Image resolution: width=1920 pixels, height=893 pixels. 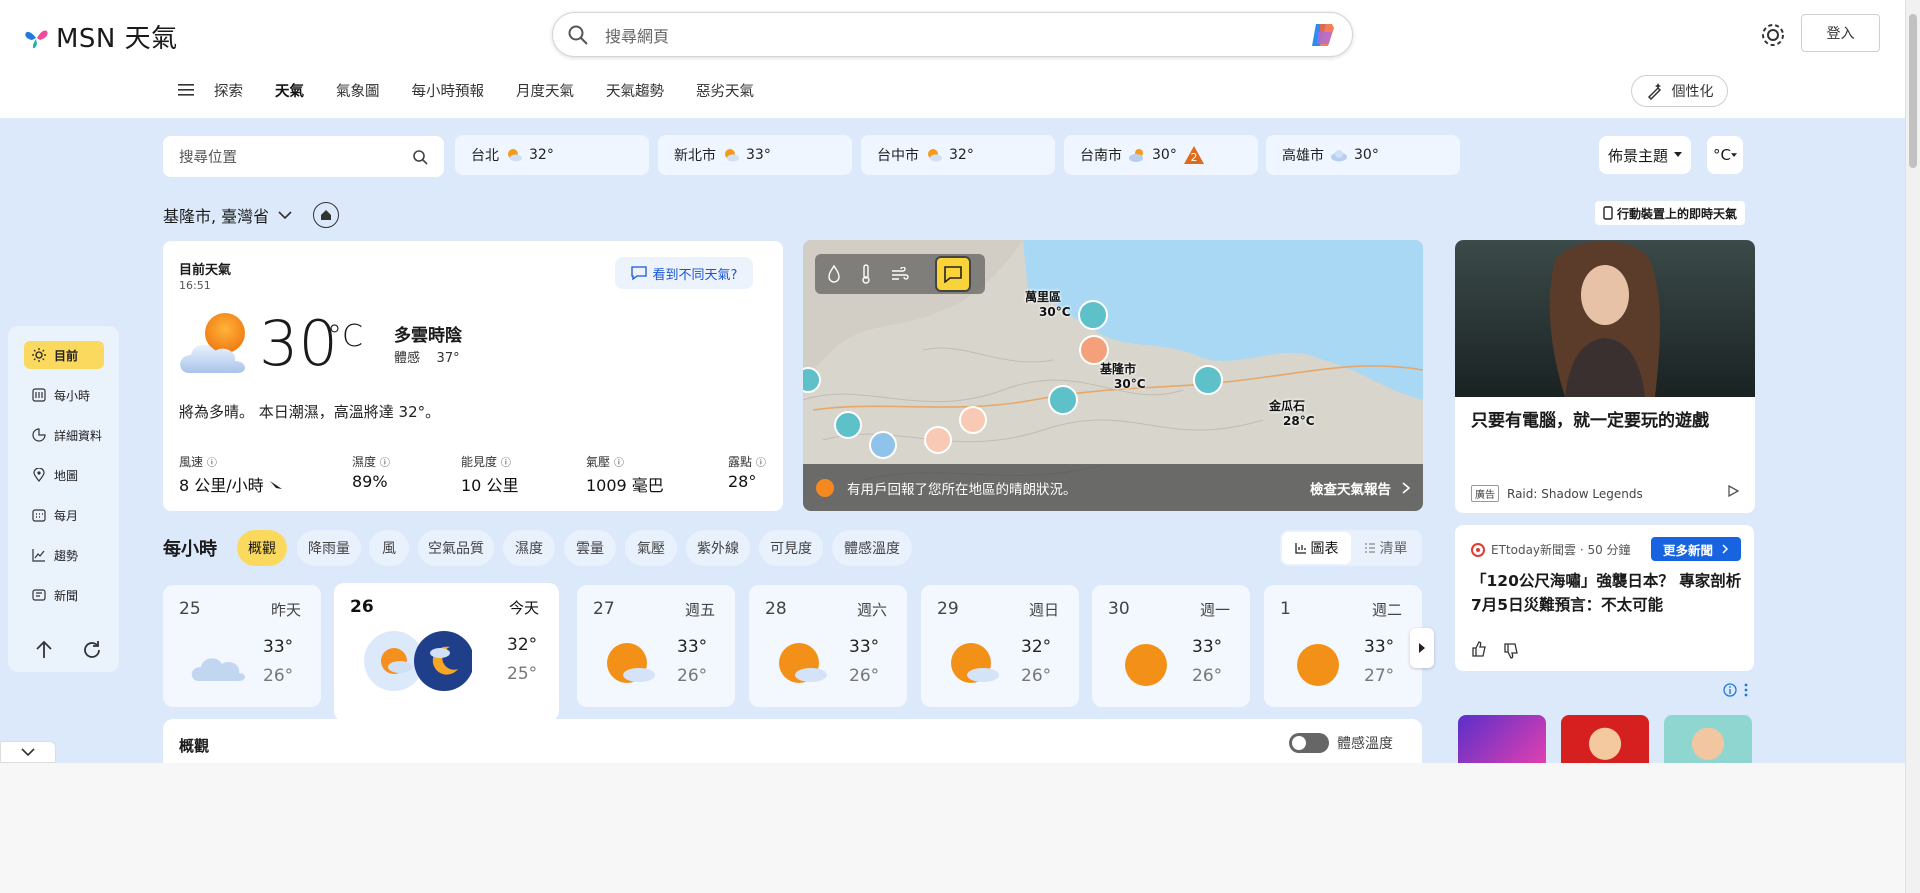 What do you see at coordinates (656, 646) in the screenshot?
I see `day-card-fri: 27 週五 33° 26°` at bounding box center [656, 646].